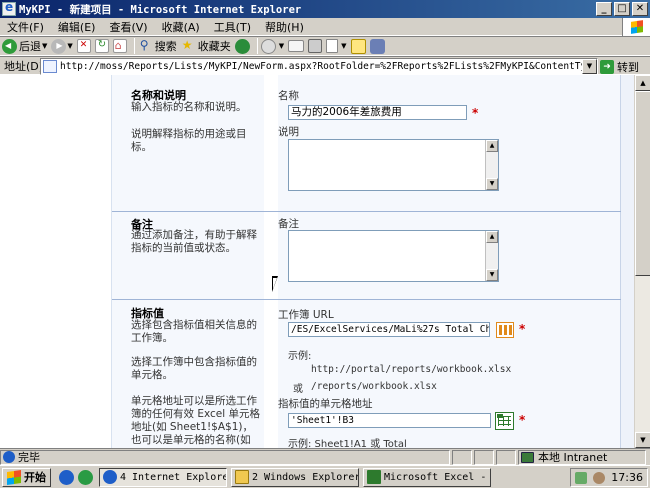 The image size is (650, 488). Describe the element at coordinates (173, 477) in the screenshot. I see `task-label: 4 Internet Explorer` at that location.